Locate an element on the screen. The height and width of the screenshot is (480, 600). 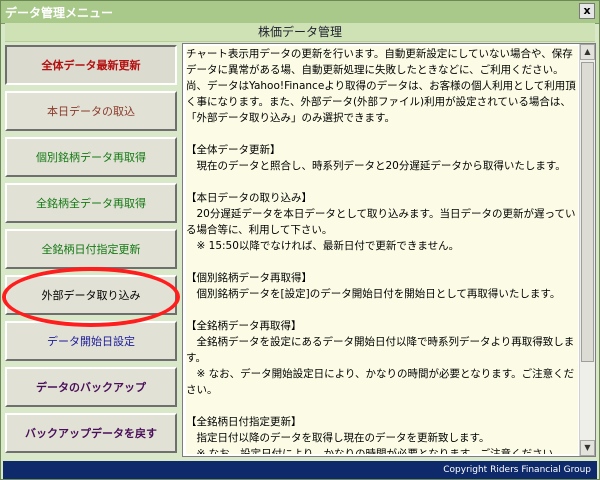
button-label: 個別銘柄データ再取得 is located at coordinates (91, 157).